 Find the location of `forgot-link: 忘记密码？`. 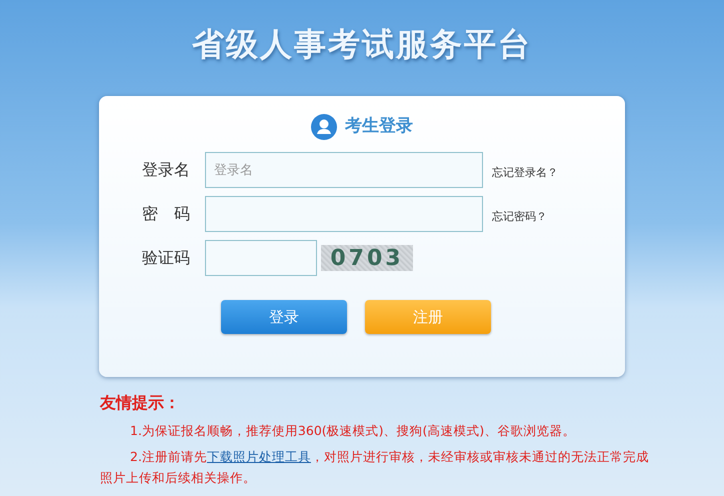

forgot-link: 忘记密码？ is located at coordinates (519, 217).